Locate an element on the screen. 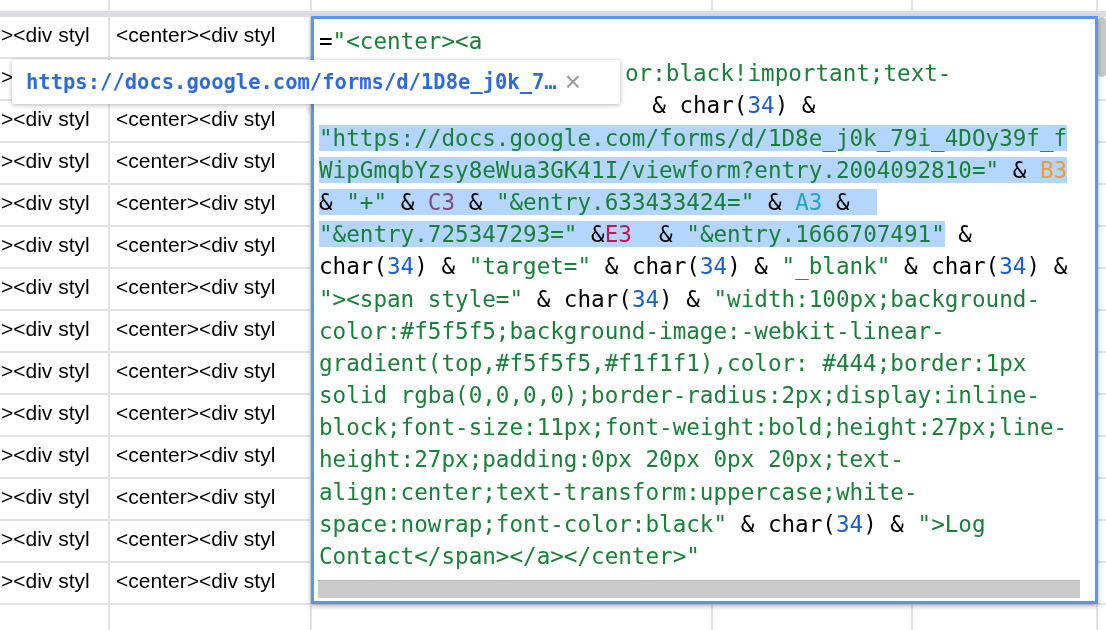  formula-text: "target=" is located at coordinates (530, 266).